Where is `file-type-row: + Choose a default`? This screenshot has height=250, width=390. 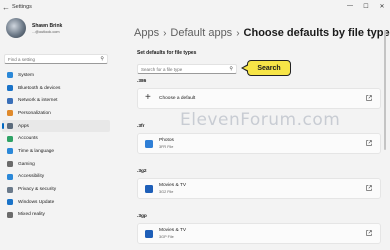 file-type-row: + Choose a default is located at coordinates (259, 98).